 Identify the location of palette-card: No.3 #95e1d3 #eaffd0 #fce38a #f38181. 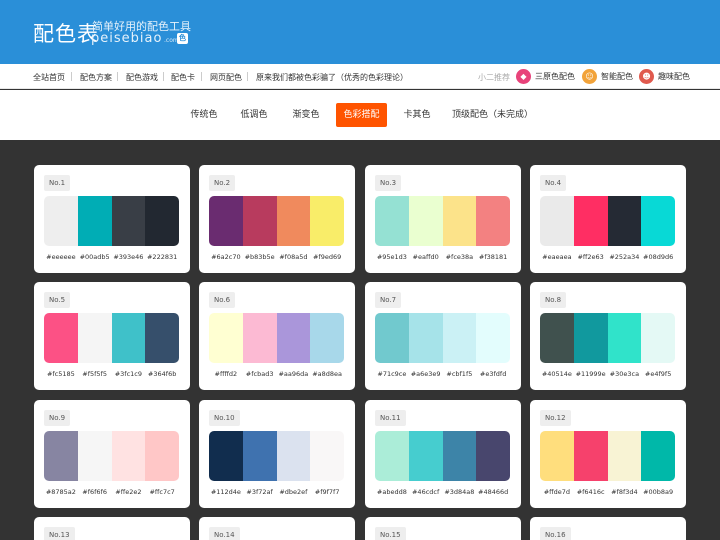
(443, 219).